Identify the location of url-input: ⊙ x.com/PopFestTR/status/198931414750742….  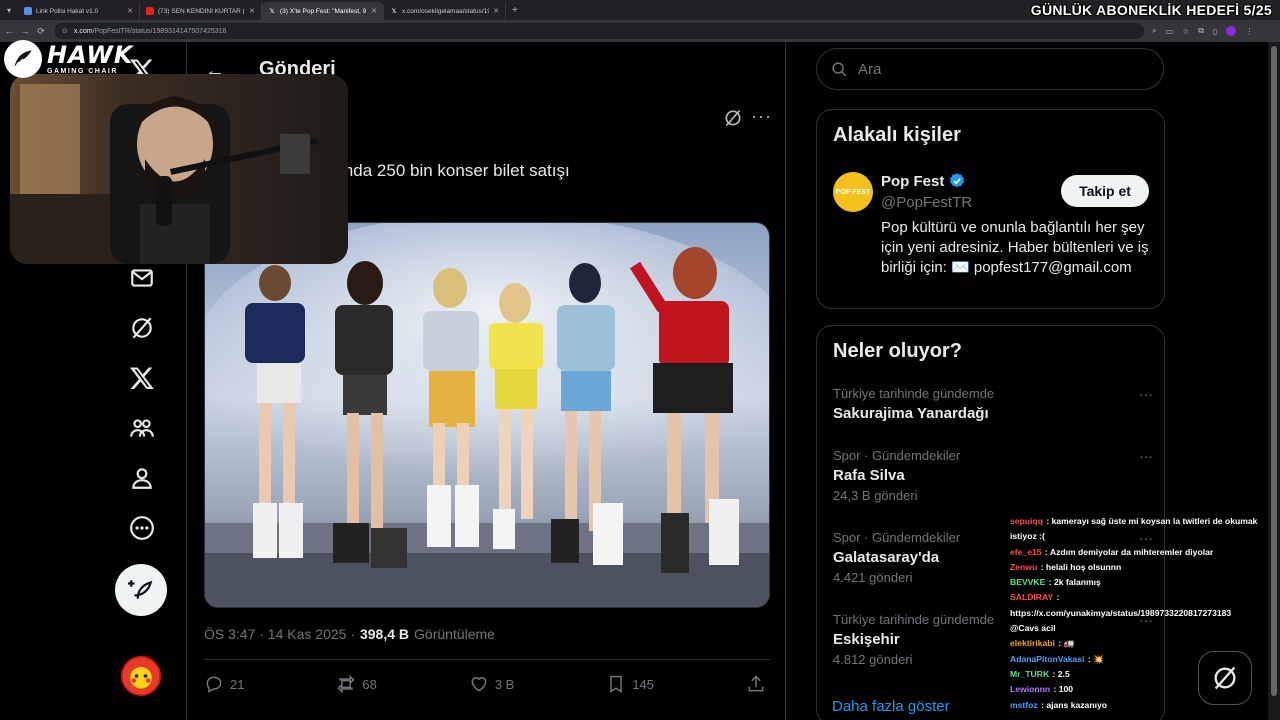
(599, 31).